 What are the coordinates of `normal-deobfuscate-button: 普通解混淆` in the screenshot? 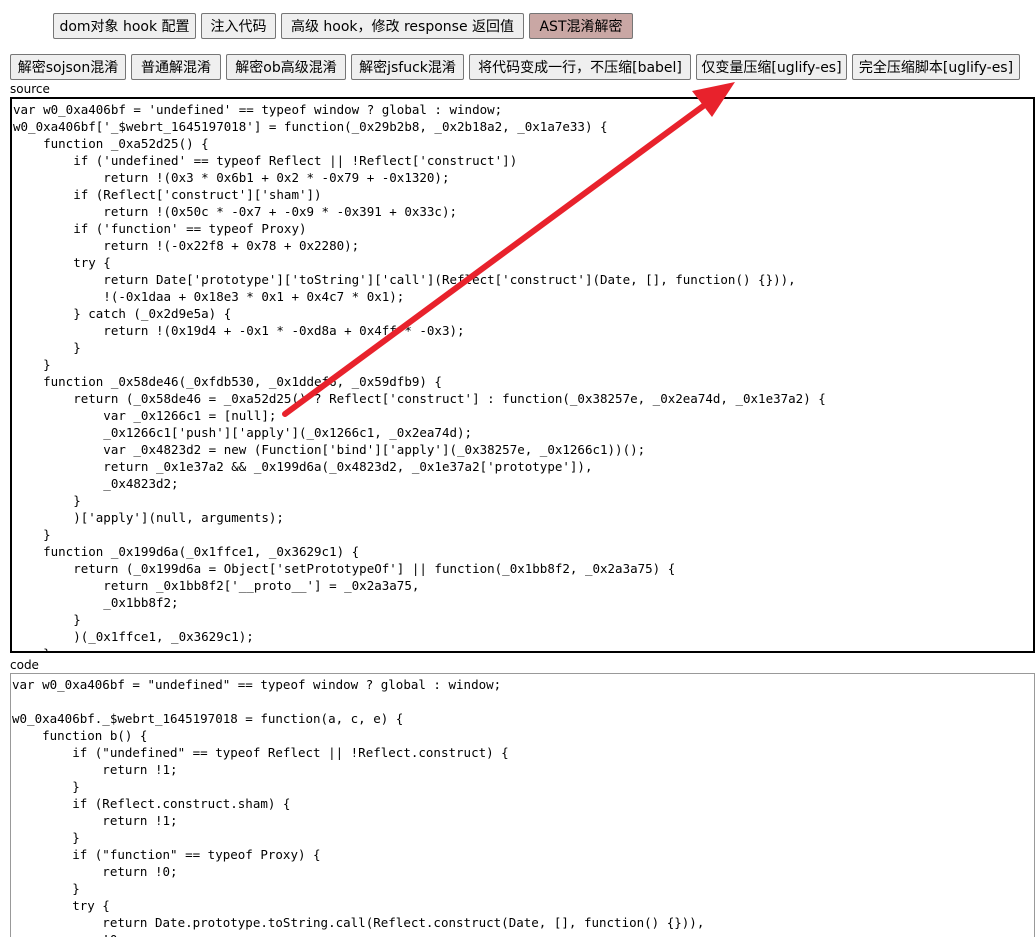 It's located at (176, 67).